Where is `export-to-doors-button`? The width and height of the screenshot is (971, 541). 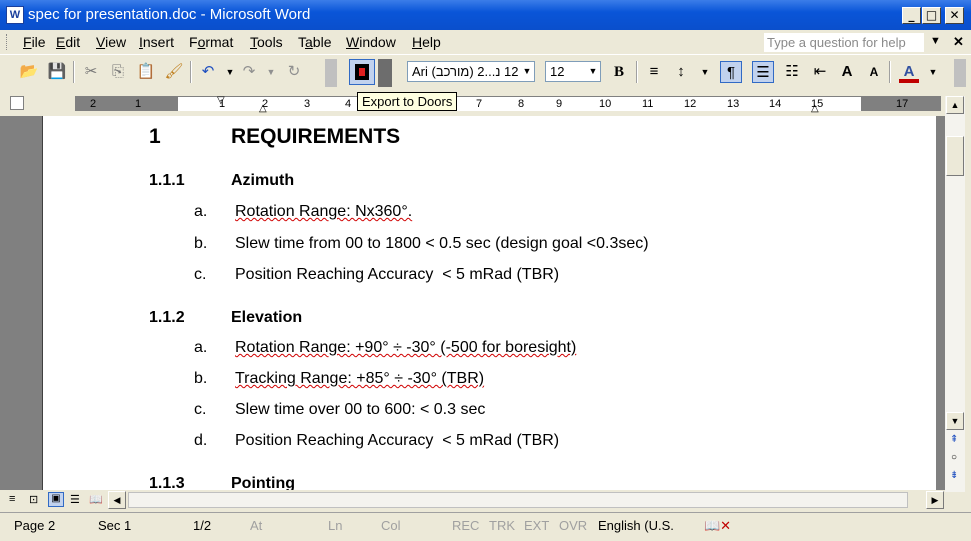
export-to-doors-button is located at coordinates (362, 72).